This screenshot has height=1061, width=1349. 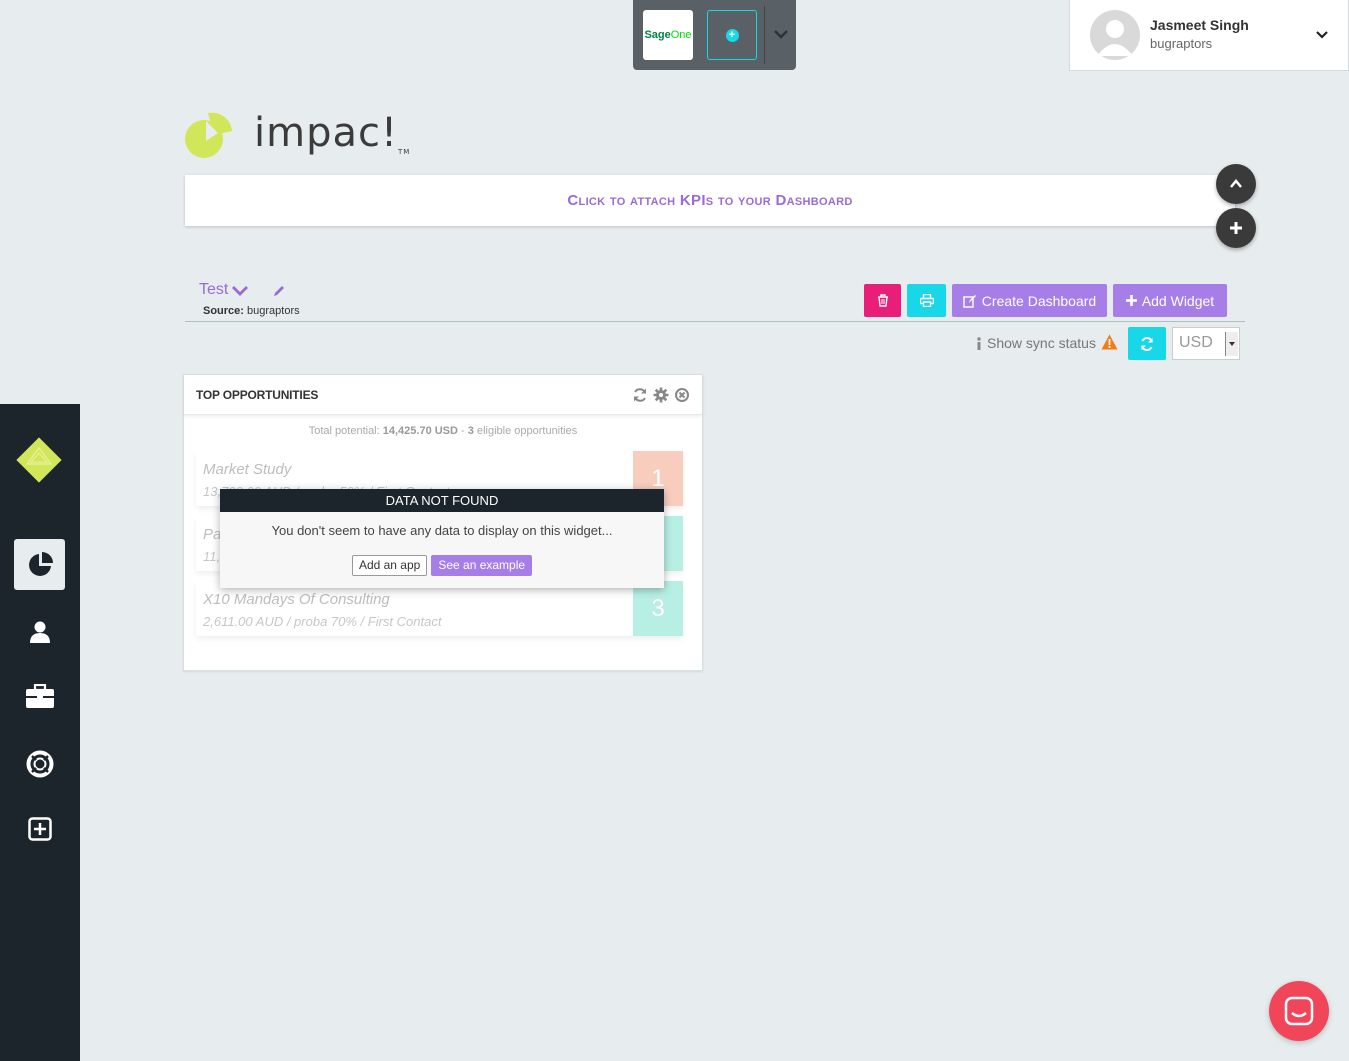 I want to click on print-icon, so click(x=926, y=300).